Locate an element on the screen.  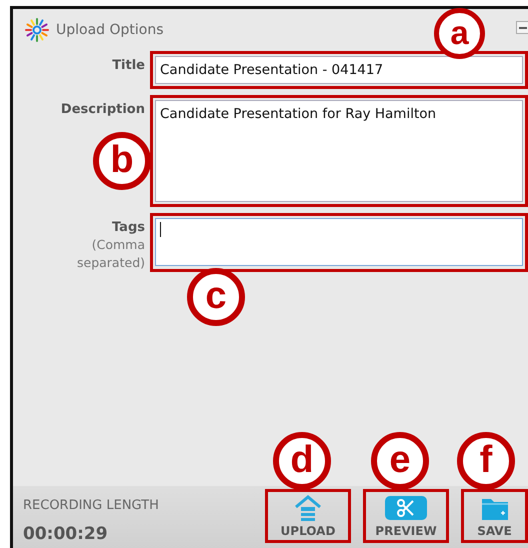
preview-button: PREVIEW is located at coordinates (406, 516).